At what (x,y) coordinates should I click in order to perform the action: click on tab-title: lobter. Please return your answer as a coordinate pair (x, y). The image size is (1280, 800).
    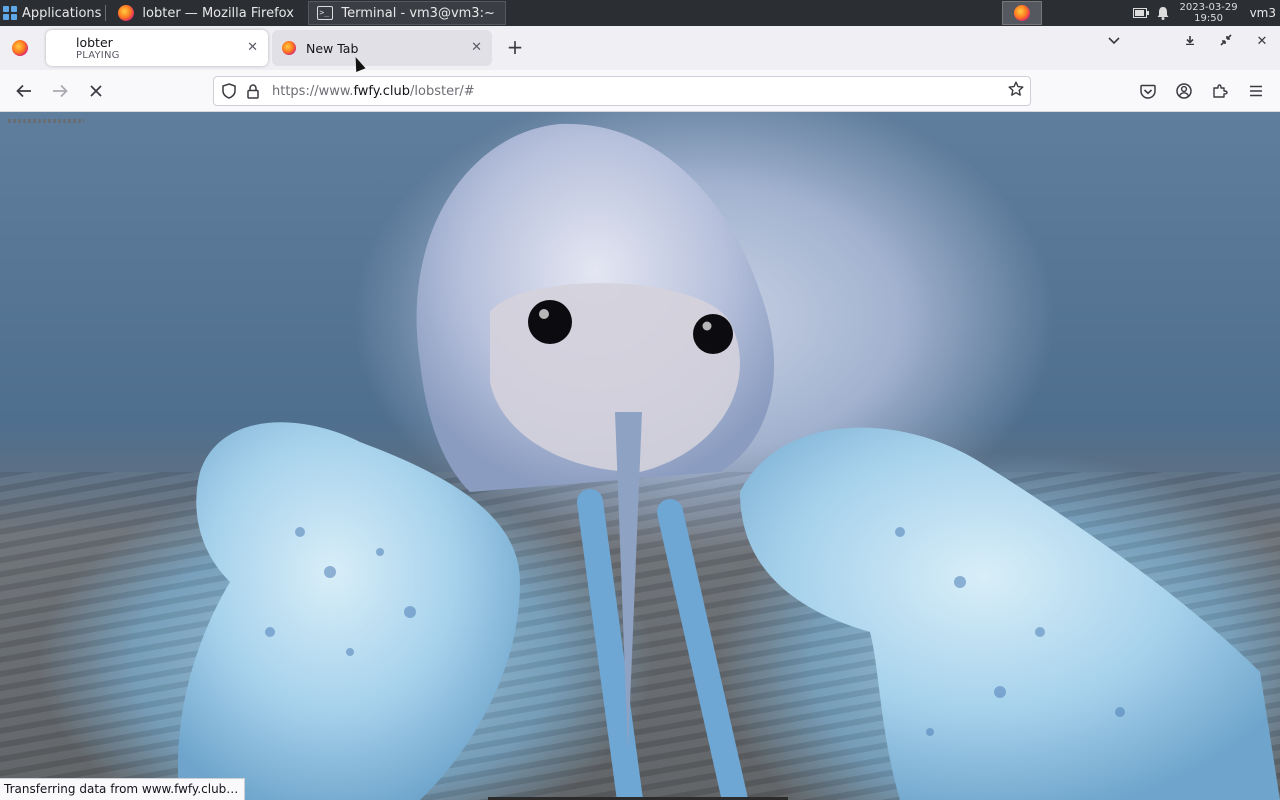
    Looking at the image, I should click on (94, 42).